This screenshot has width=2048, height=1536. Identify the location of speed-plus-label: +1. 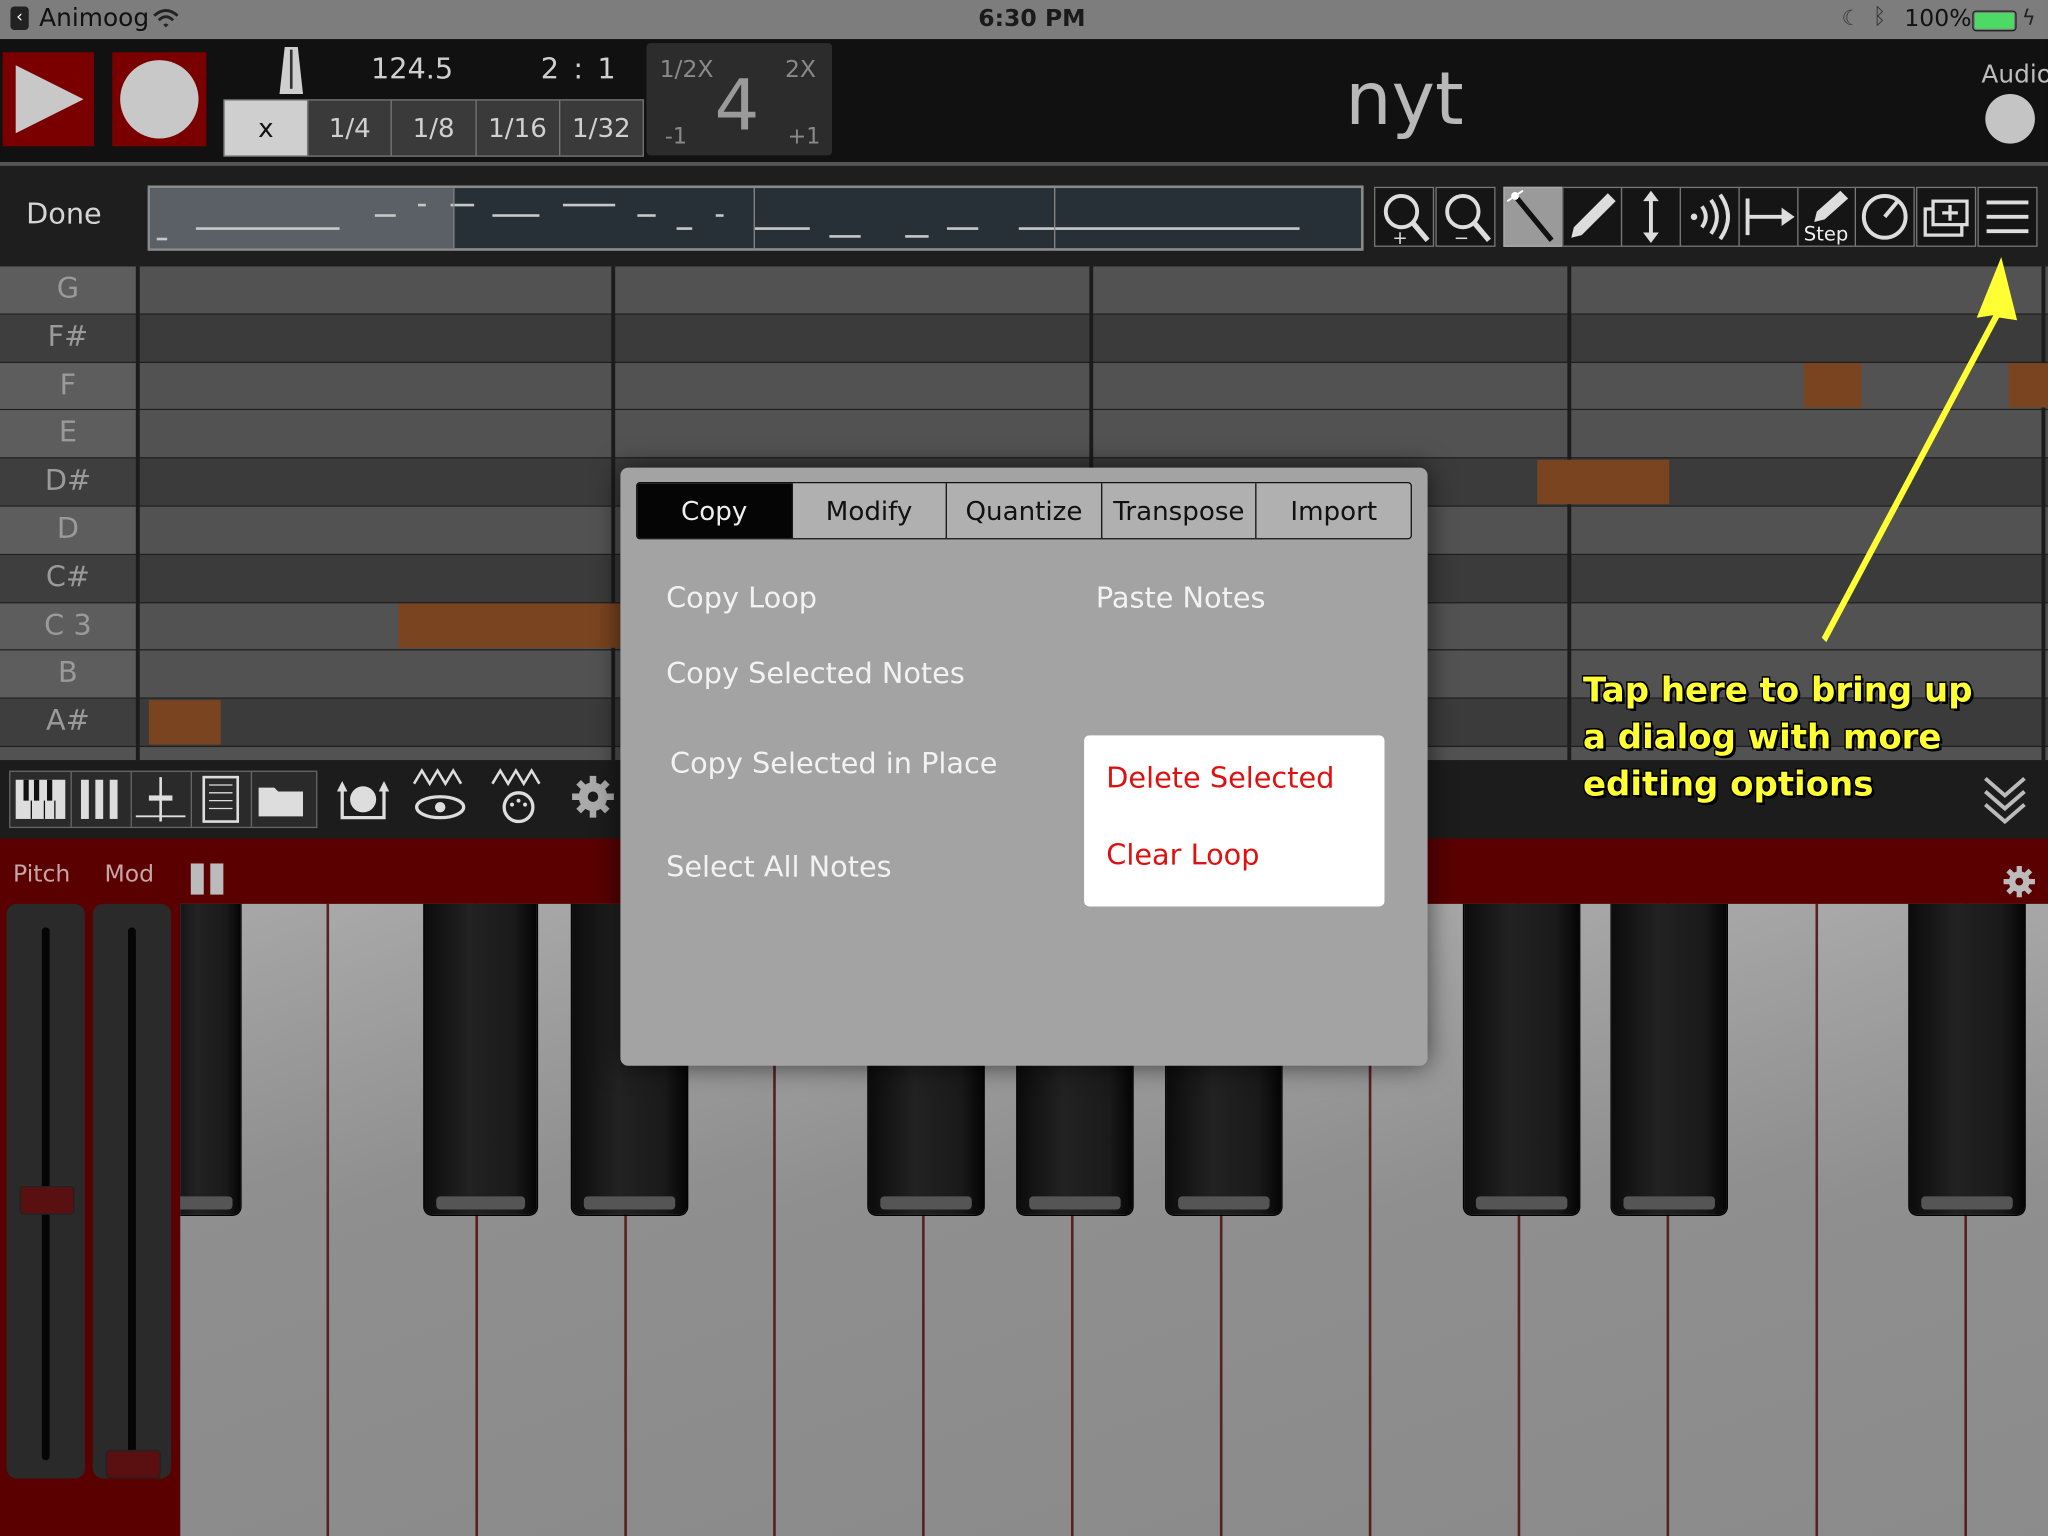
(804, 137).